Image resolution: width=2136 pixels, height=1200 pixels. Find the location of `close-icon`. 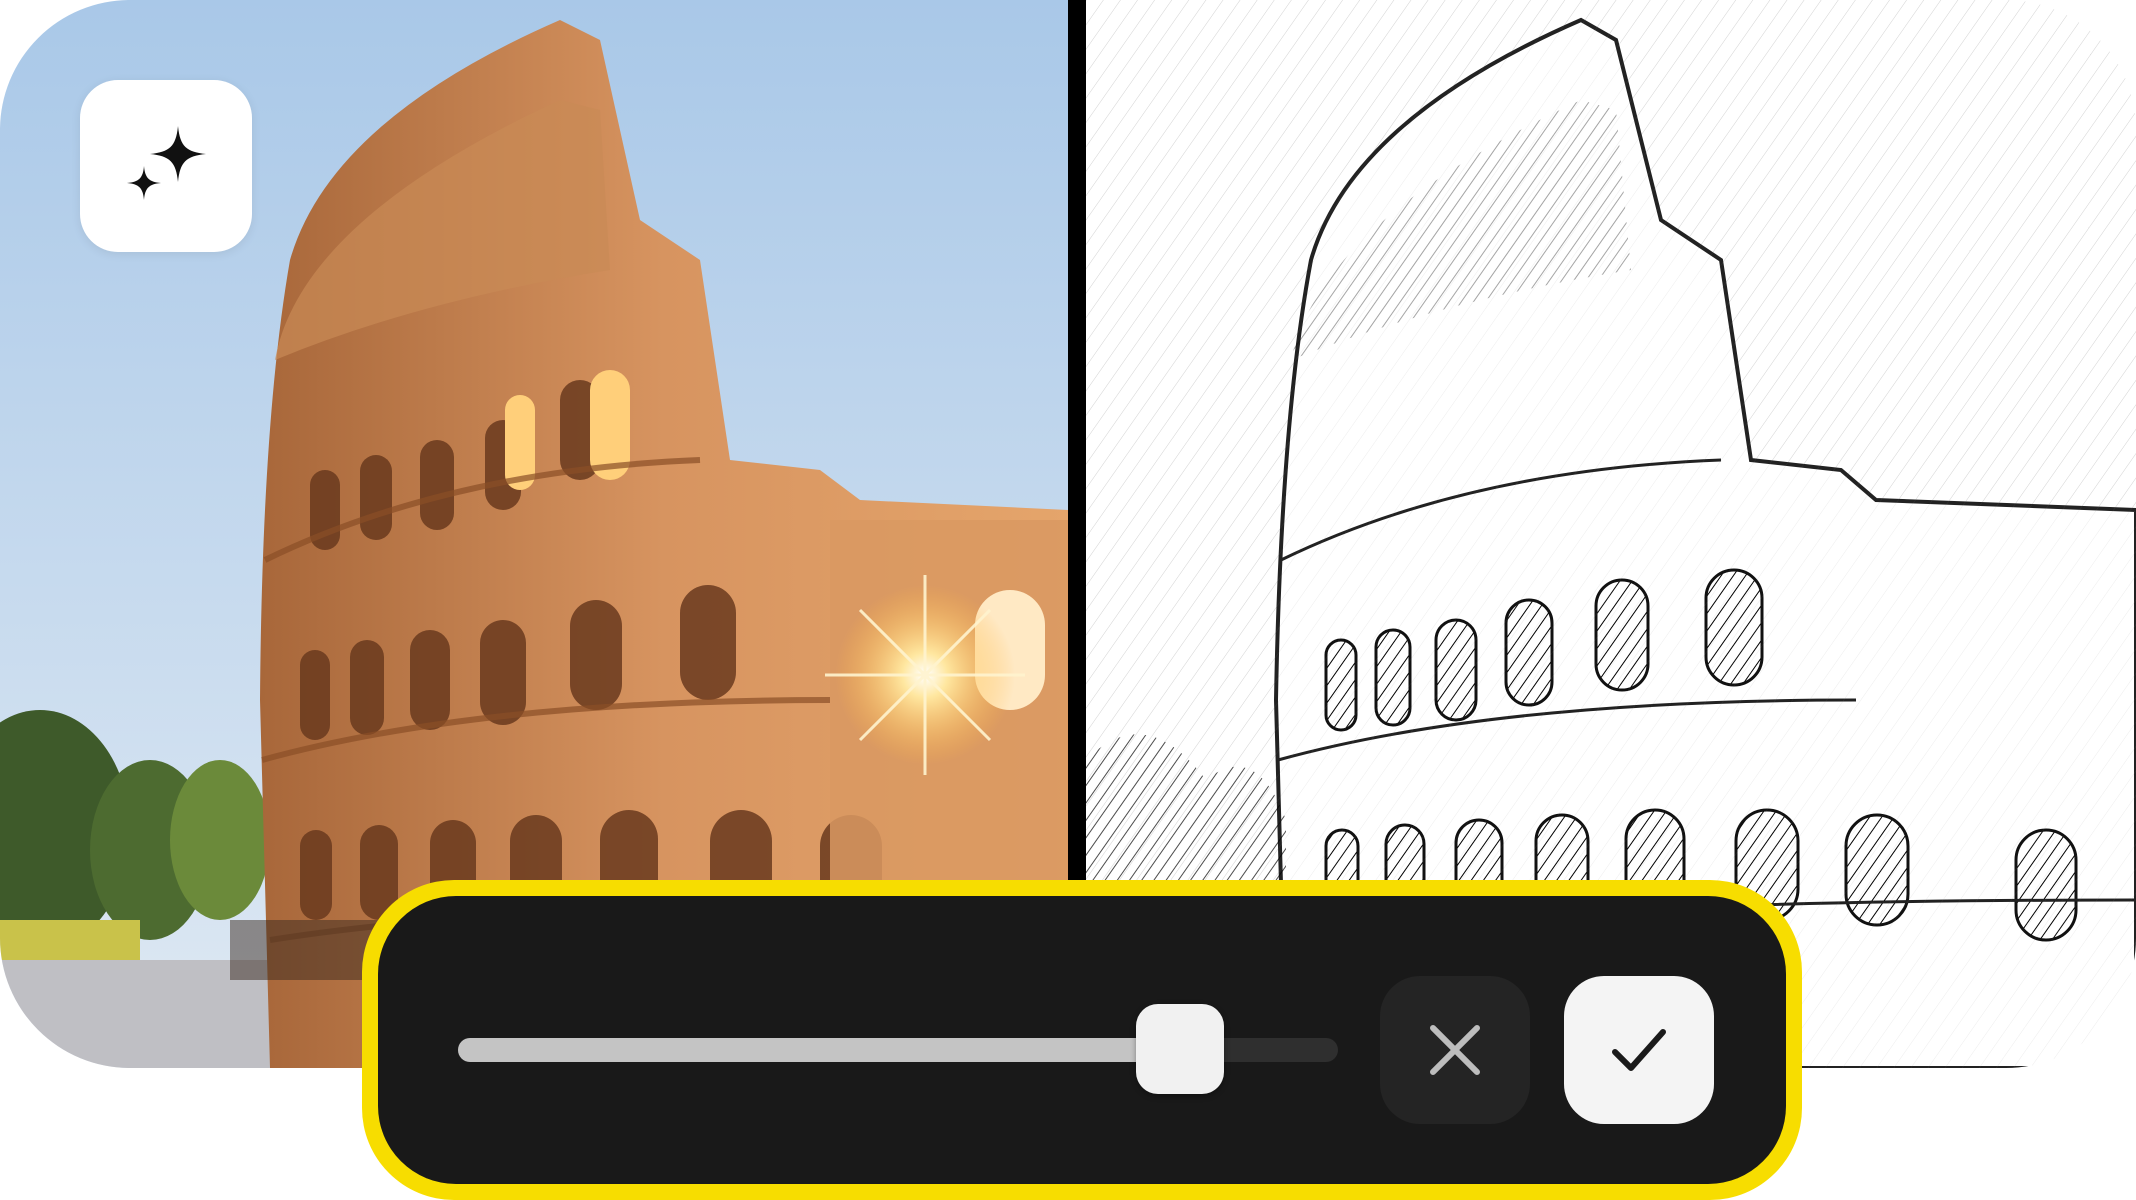

close-icon is located at coordinates (1455, 1050).